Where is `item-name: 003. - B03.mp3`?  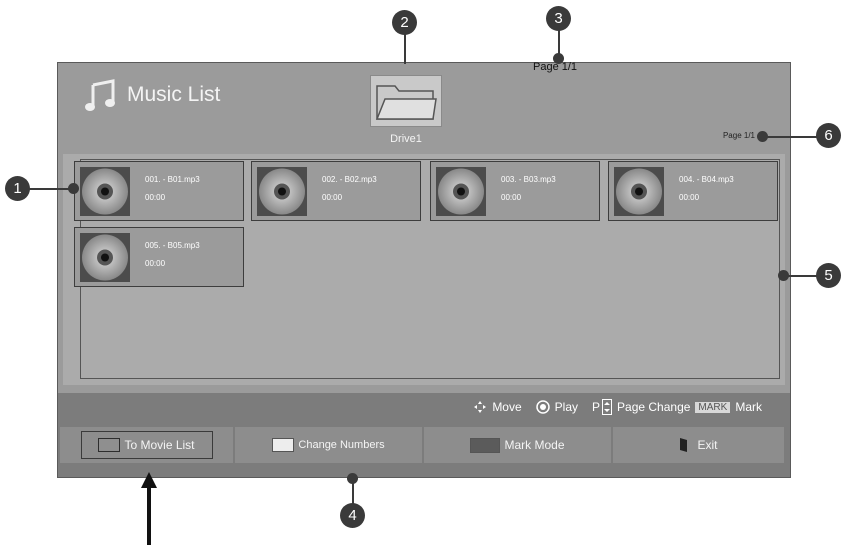
item-name: 003. - B03.mp3 is located at coordinates (528, 179).